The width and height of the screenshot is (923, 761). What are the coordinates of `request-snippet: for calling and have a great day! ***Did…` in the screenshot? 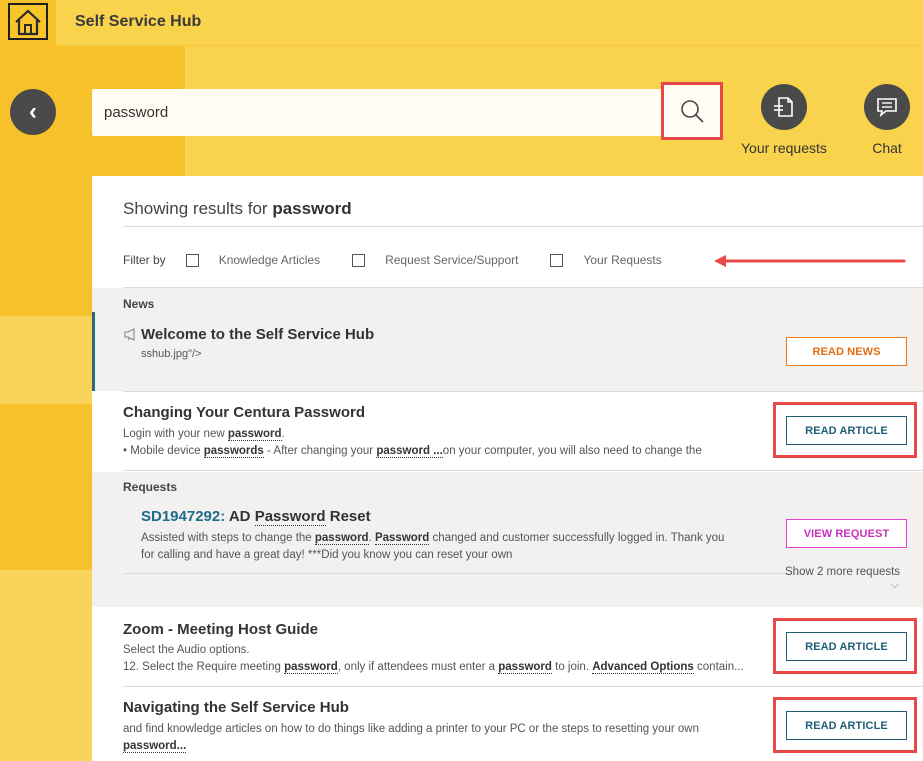 It's located at (327, 555).